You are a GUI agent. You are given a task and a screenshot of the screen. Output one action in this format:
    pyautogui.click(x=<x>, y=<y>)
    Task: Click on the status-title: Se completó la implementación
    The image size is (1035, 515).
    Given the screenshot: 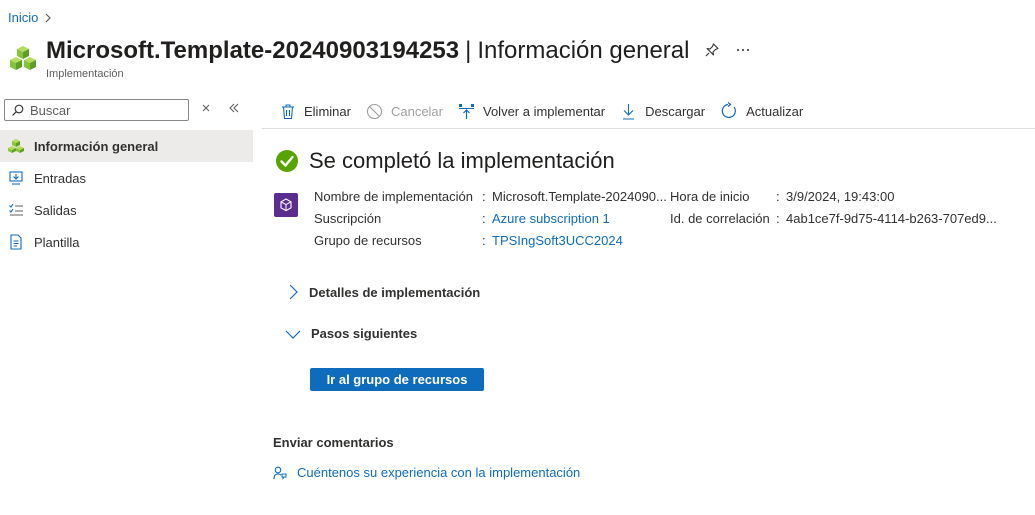 What is the action you would take?
    pyautogui.click(x=462, y=160)
    